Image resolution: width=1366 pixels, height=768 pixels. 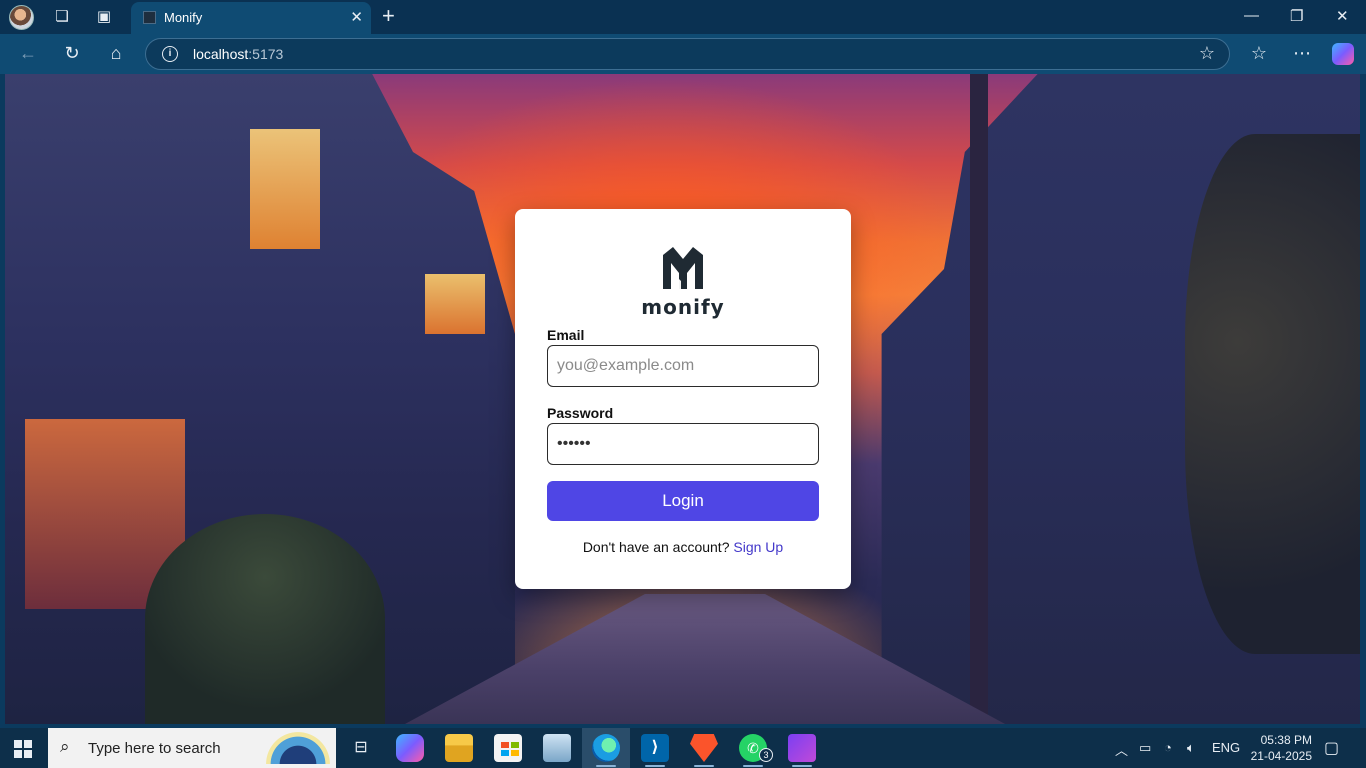 I want to click on notification-icon: ▢, so click(x=1331, y=748).